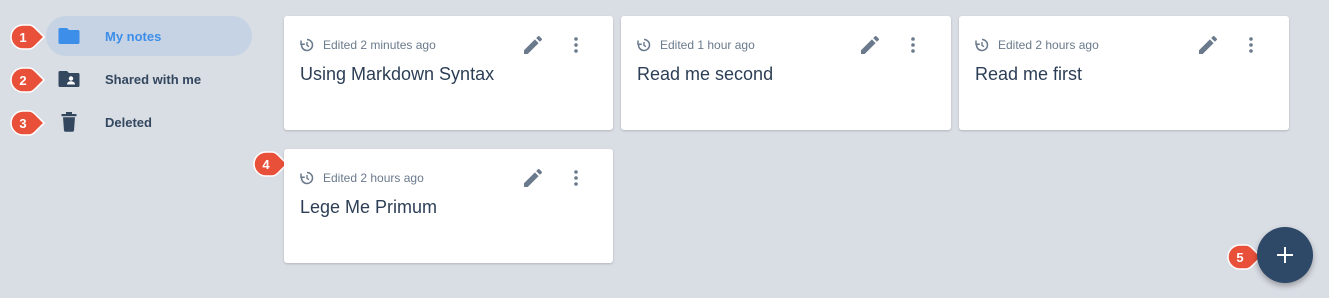 Image resolution: width=1329 pixels, height=298 pixels. I want to click on folder-icon, so click(69, 36).